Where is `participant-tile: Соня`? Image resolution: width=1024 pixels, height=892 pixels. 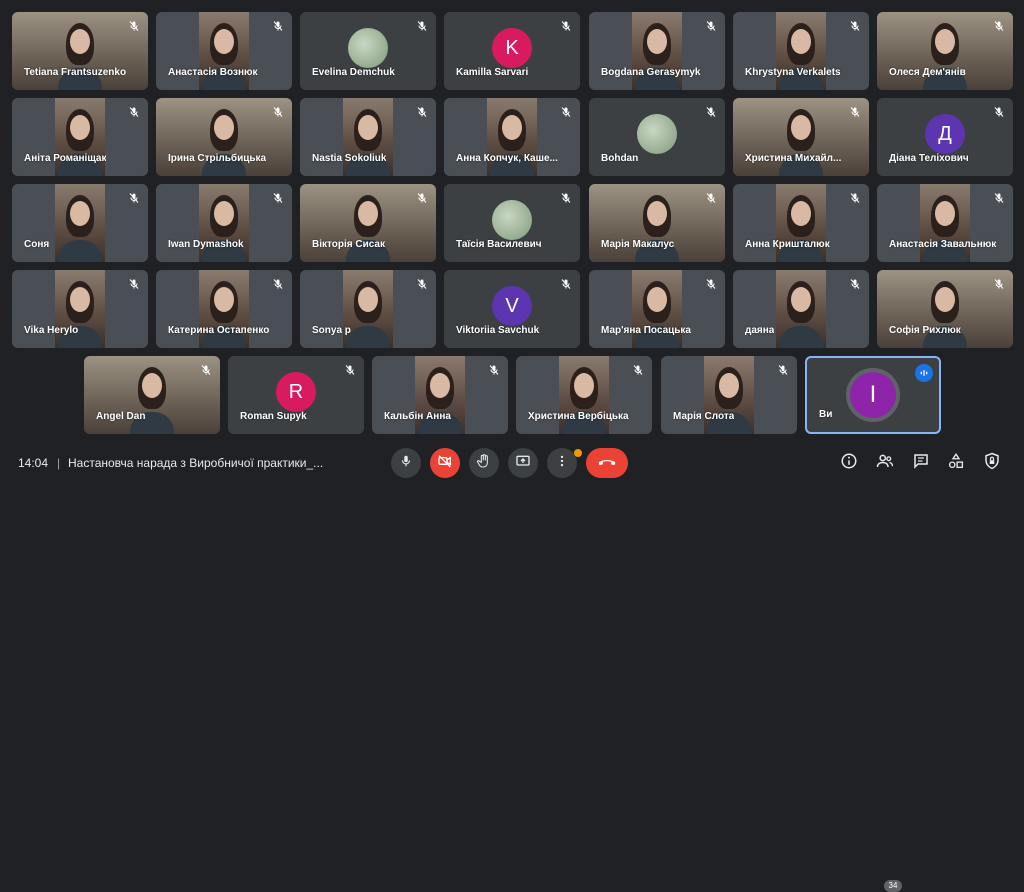
participant-tile: Соня is located at coordinates (80, 223).